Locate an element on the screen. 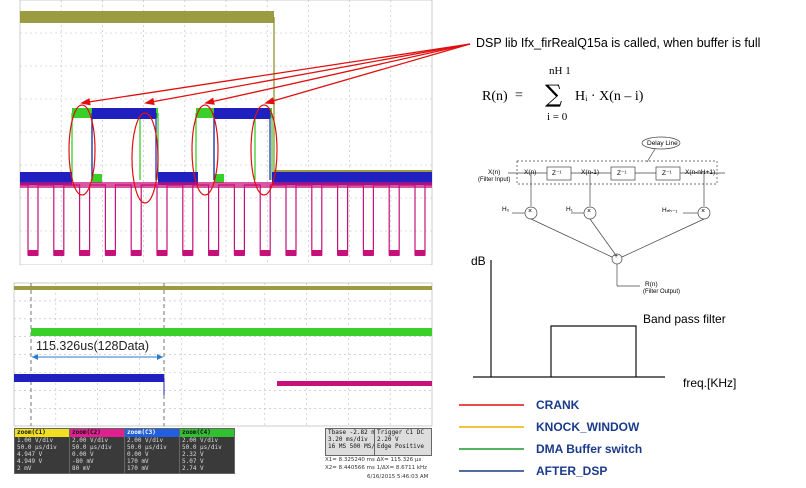 Image resolution: width=806 pixels, height=488 pixels. cursor-readout-2: X2= 8.440566 ms 1/ΔX= 8.6711 kHz is located at coordinates (376, 468).